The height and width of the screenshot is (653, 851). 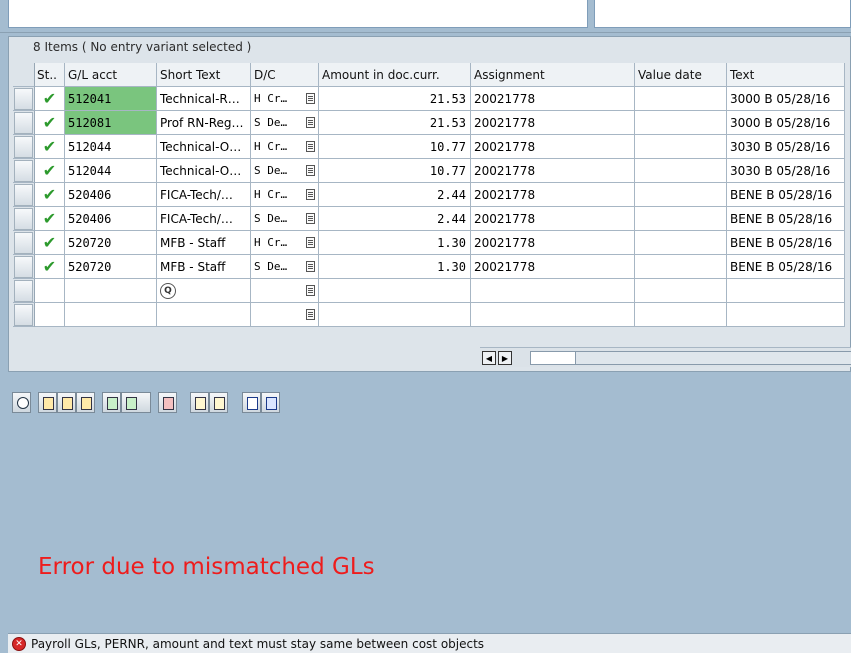 I want to click on amount-cell: 2.44, so click(x=395, y=195).